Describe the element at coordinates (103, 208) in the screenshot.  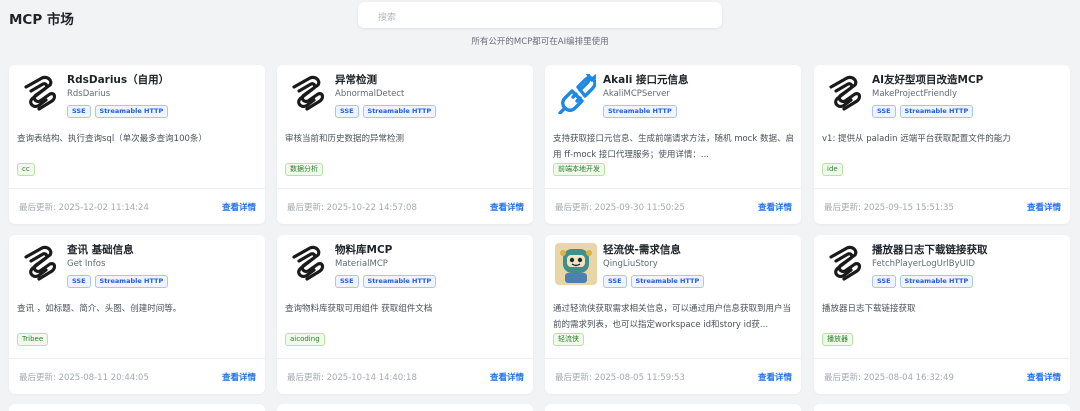
I see `last-updated-time: 2025-12-02 11:14:24` at that location.